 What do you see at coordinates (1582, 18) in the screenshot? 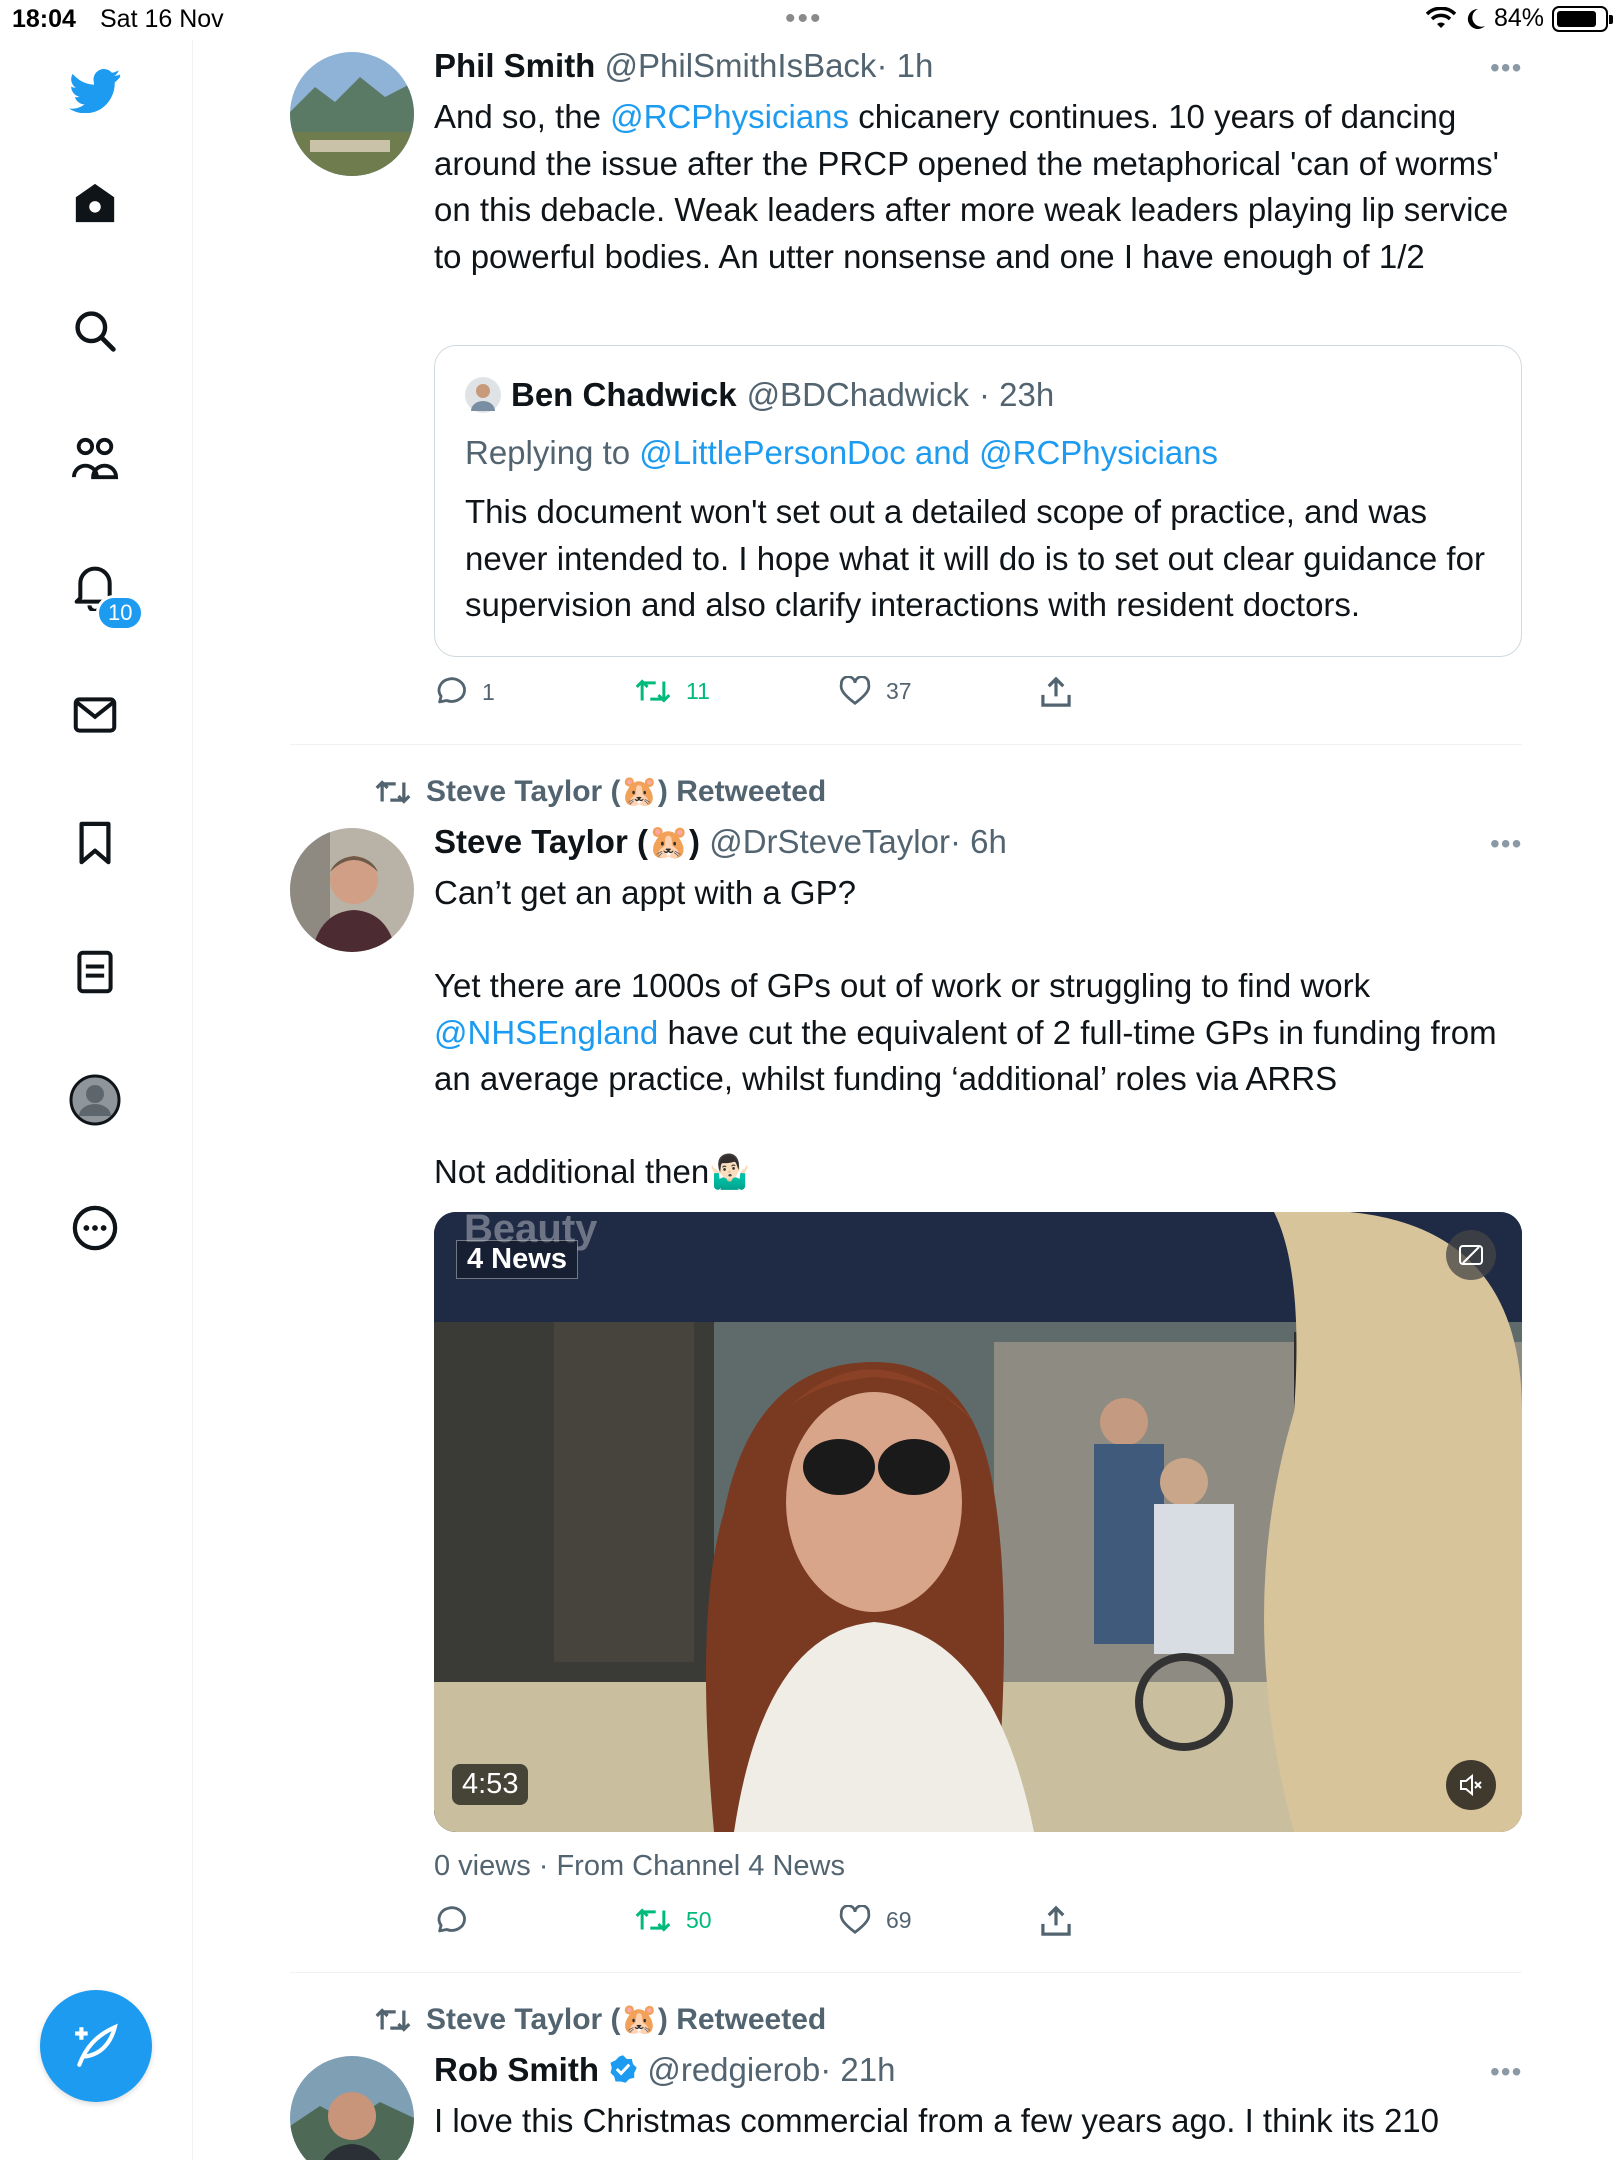
I see `battery-icon` at bounding box center [1582, 18].